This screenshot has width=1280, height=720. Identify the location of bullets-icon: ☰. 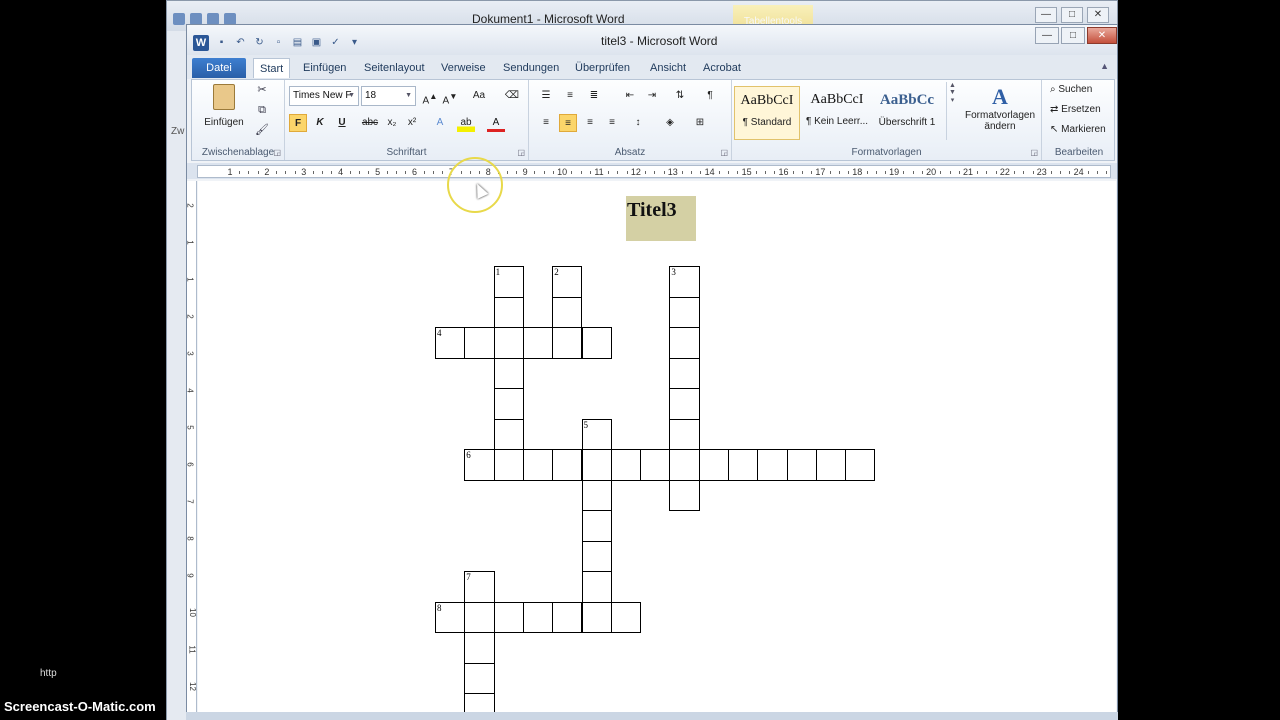
(546, 96).